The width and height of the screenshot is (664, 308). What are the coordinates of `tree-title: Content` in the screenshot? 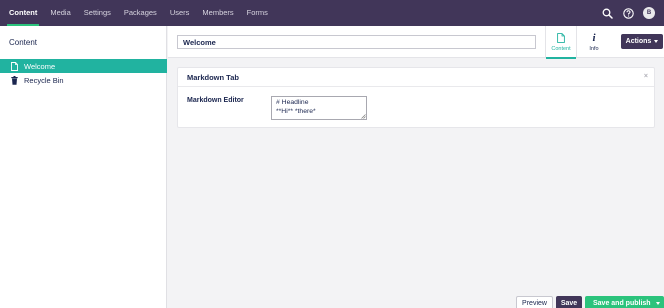 It's located at (23, 42).